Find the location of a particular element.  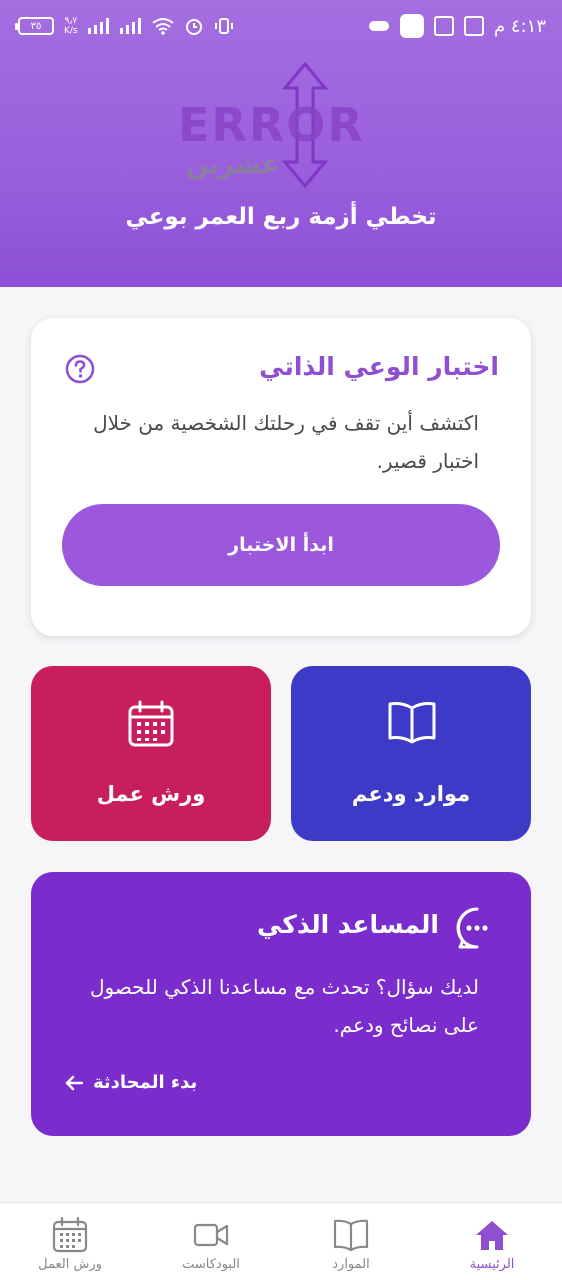

home-icon is located at coordinates (492, 1235).